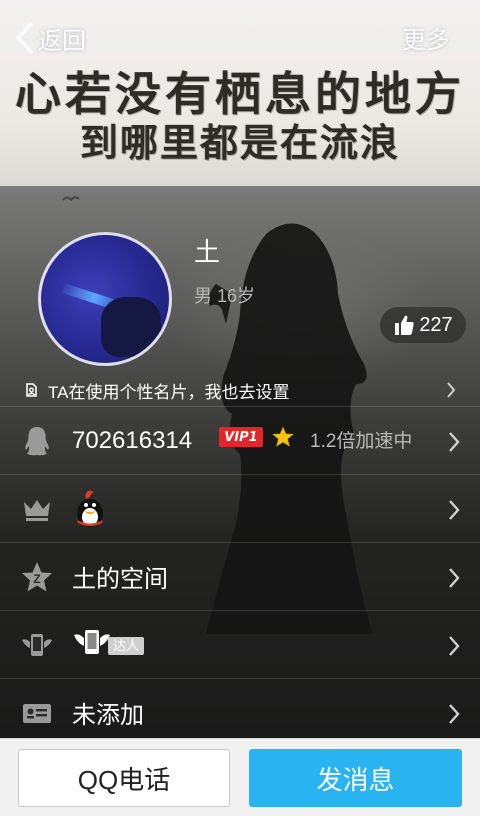  I want to click on qq-number: 702616314, so click(132, 440).